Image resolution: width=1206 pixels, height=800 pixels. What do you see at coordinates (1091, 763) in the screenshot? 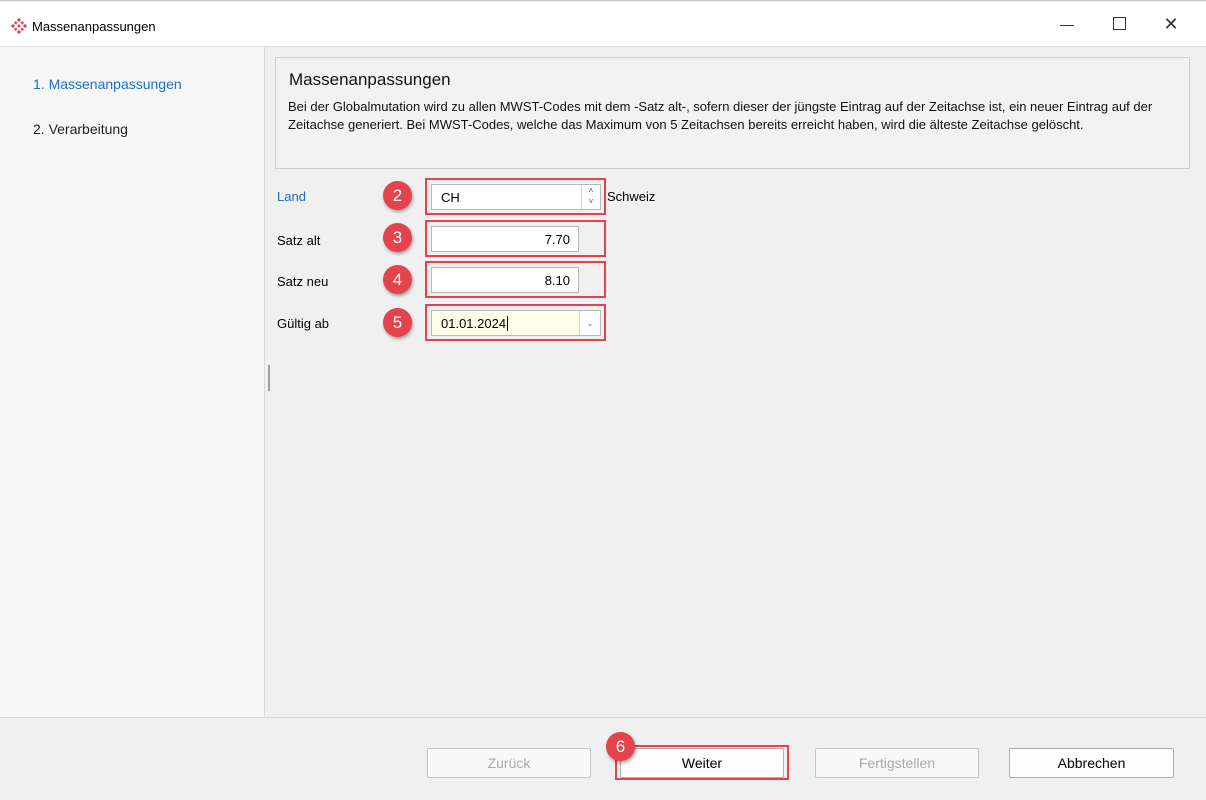
I see `cancel-button: Abbrechen` at bounding box center [1091, 763].